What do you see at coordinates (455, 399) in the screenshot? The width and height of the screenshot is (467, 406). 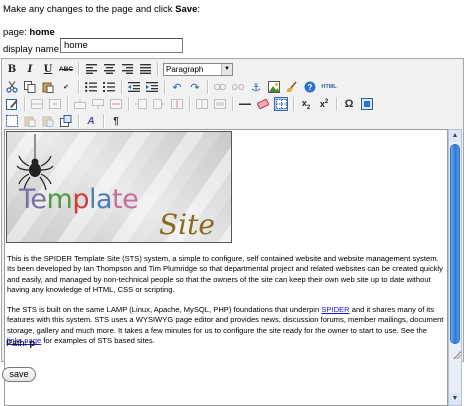 I see `scroll-down-icon: ▼` at bounding box center [455, 399].